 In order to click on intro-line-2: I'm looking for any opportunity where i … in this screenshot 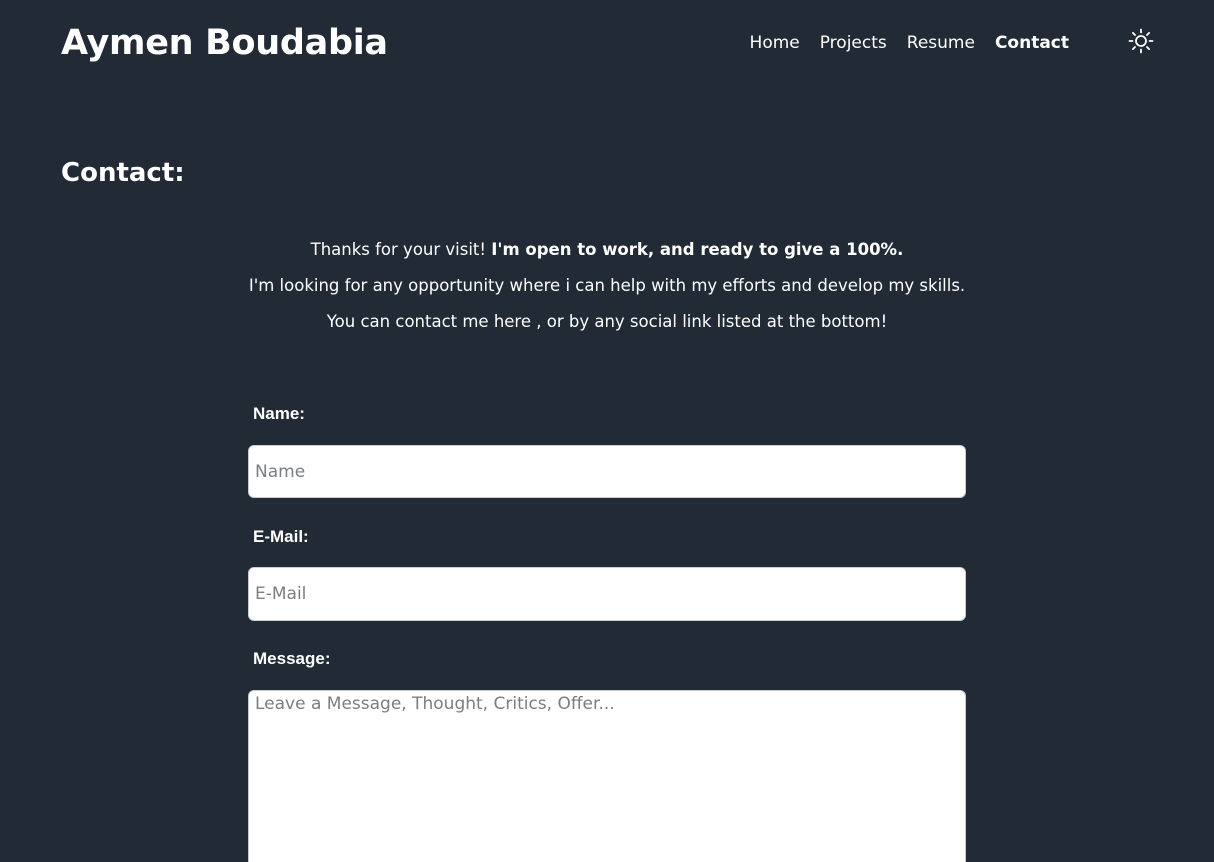, I will do `click(607, 285)`.